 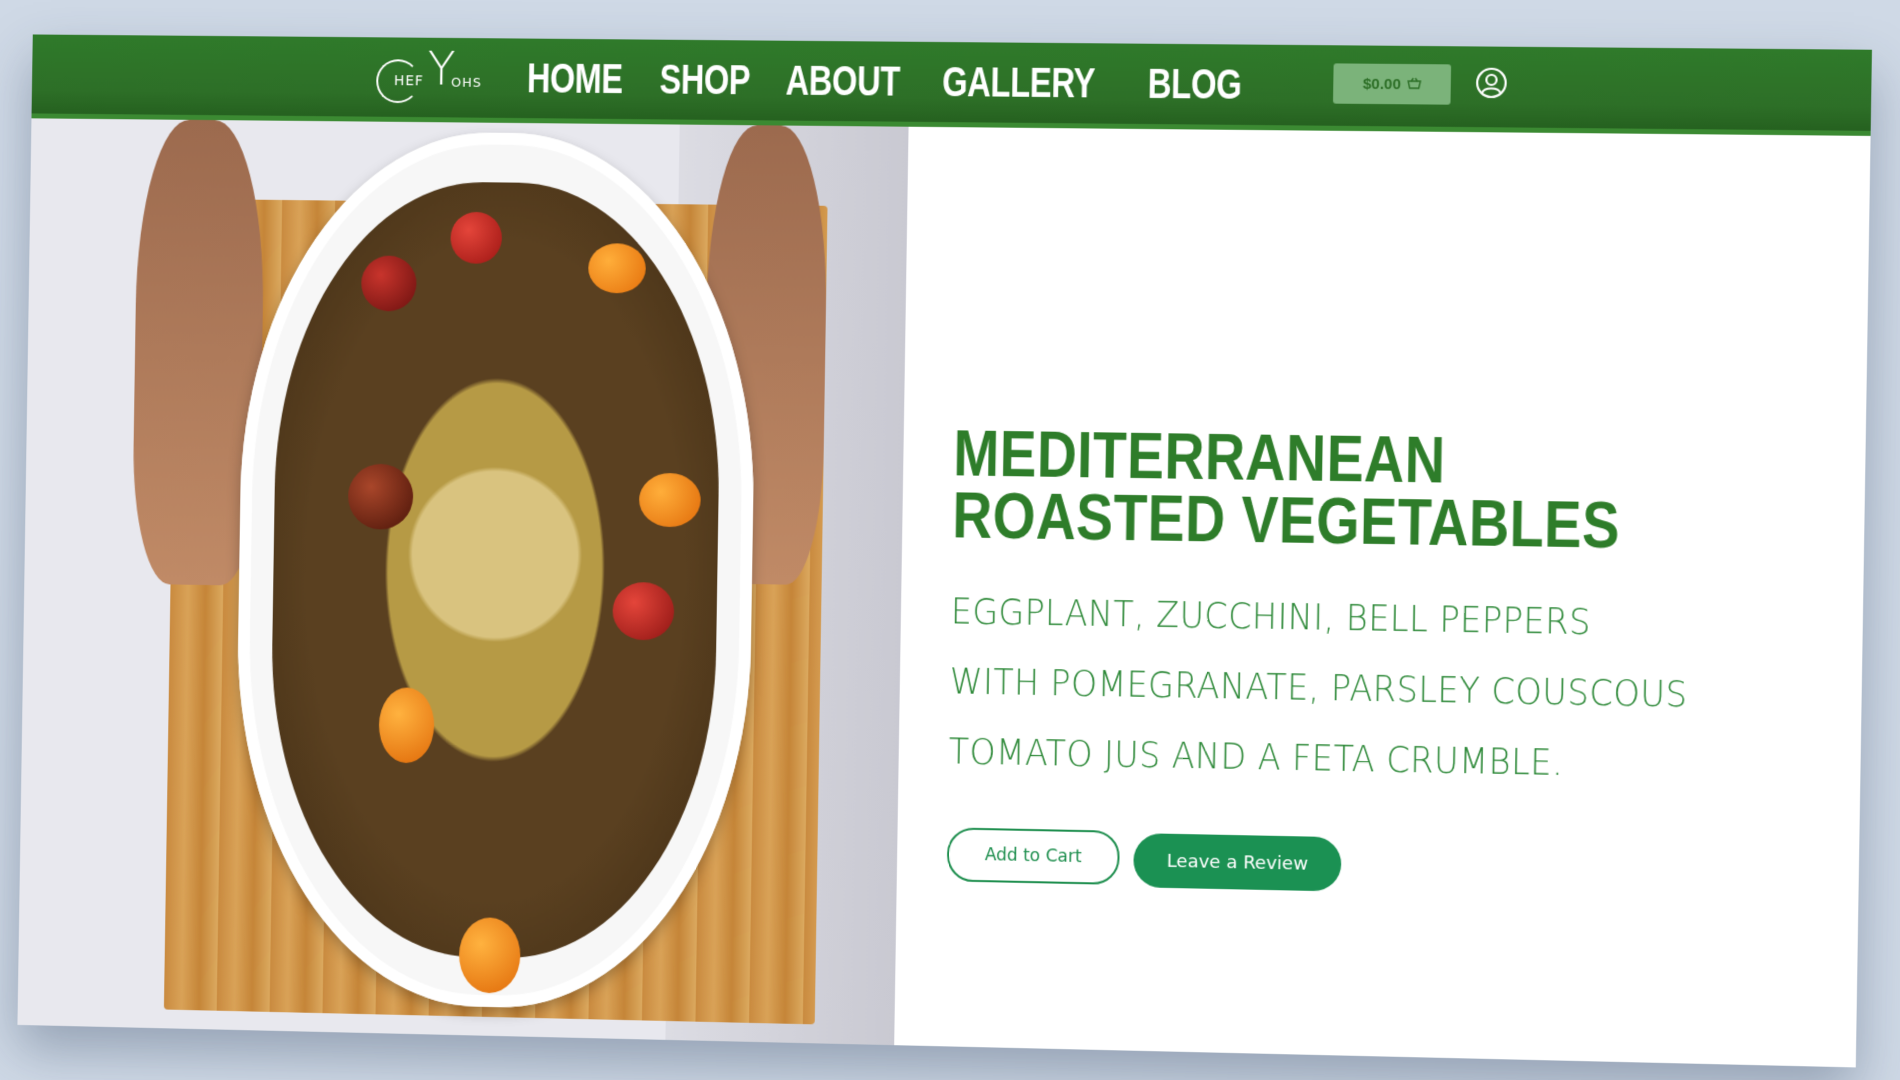 What do you see at coordinates (1382, 84) in the screenshot?
I see `cart-total: $0.00` at bounding box center [1382, 84].